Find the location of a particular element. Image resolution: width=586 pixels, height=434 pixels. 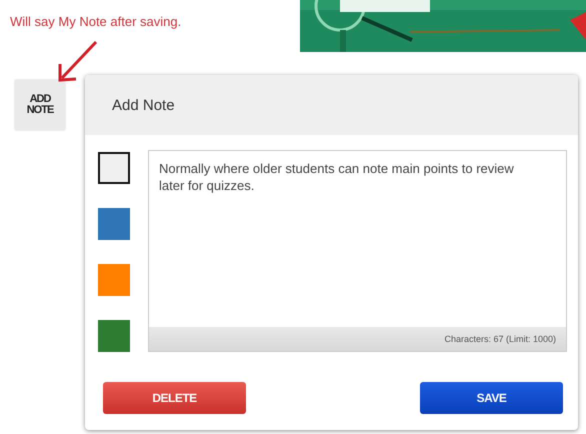

delete-button: DELETE is located at coordinates (174, 398).